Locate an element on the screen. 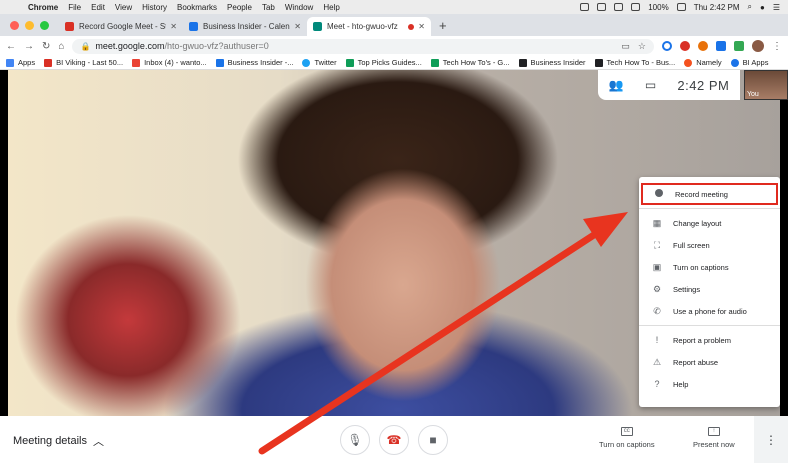  display-icon is located at coordinates (602, 7).